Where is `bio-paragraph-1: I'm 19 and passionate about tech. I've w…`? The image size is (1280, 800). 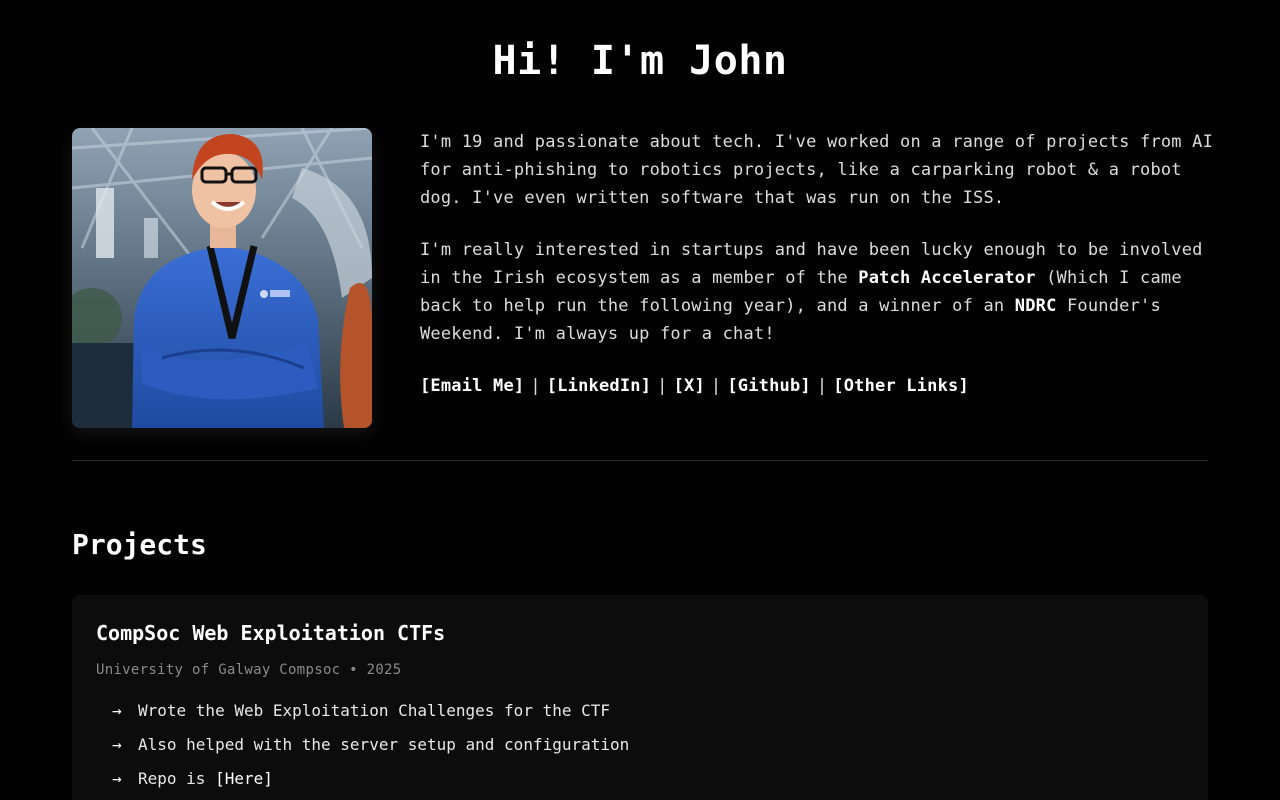 bio-paragraph-1: I'm 19 and passionate about tech. I've w… is located at coordinates (817, 170).